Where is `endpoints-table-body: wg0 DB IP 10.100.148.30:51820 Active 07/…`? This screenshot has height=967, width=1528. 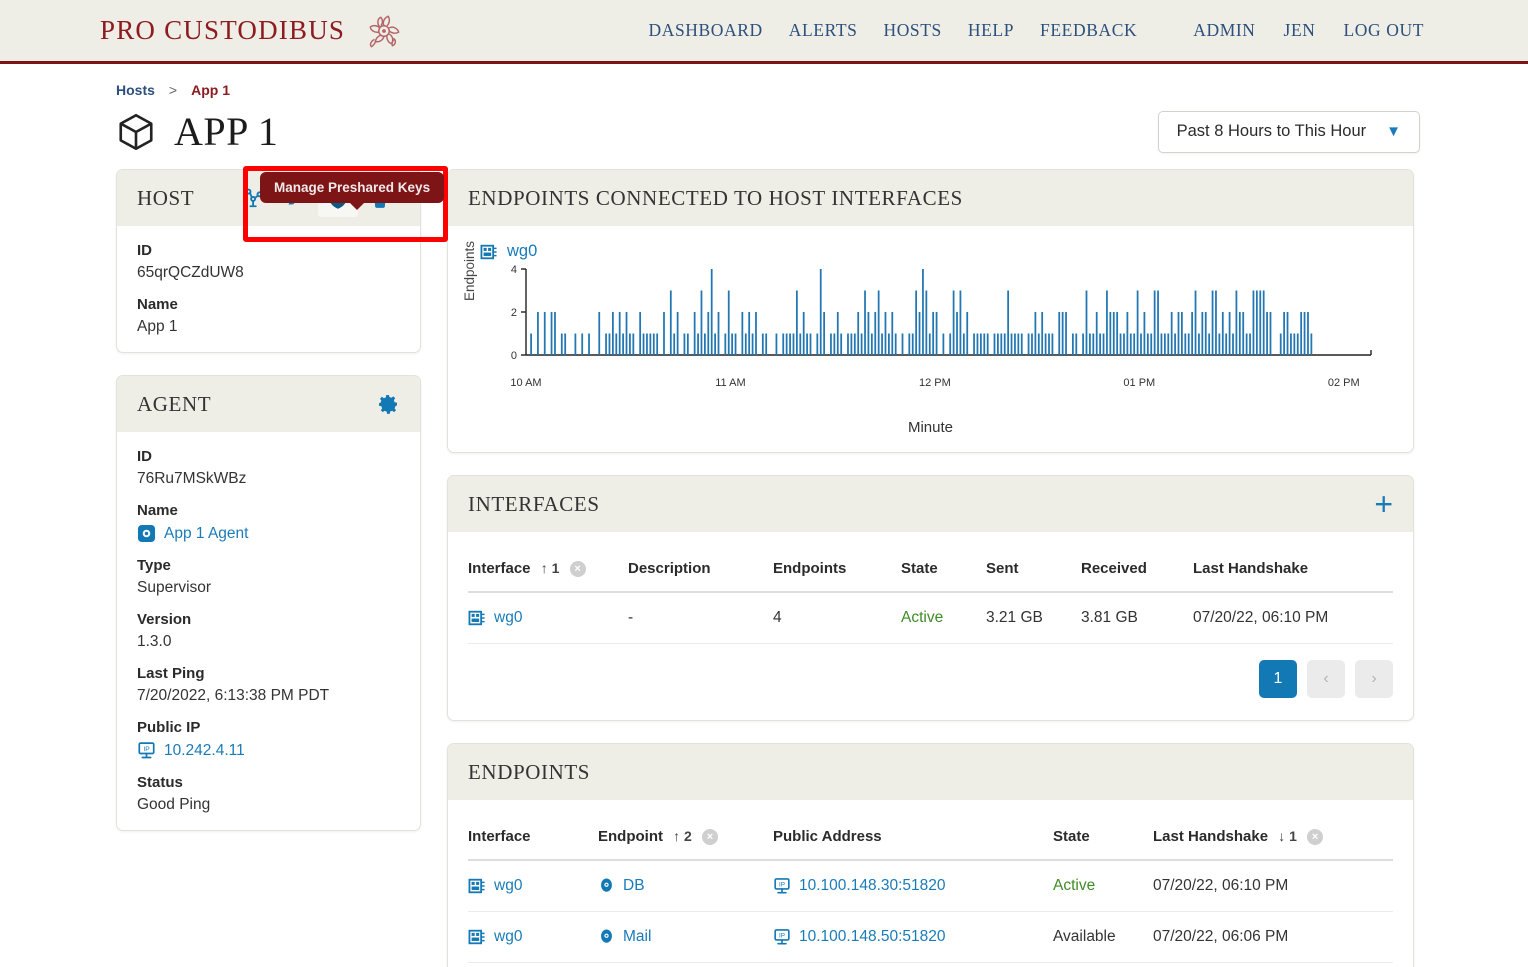
endpoints-table-body: wg0 DB IP 10.100.148.30:51820 Active 07/… is located at coordinates (930, 913).